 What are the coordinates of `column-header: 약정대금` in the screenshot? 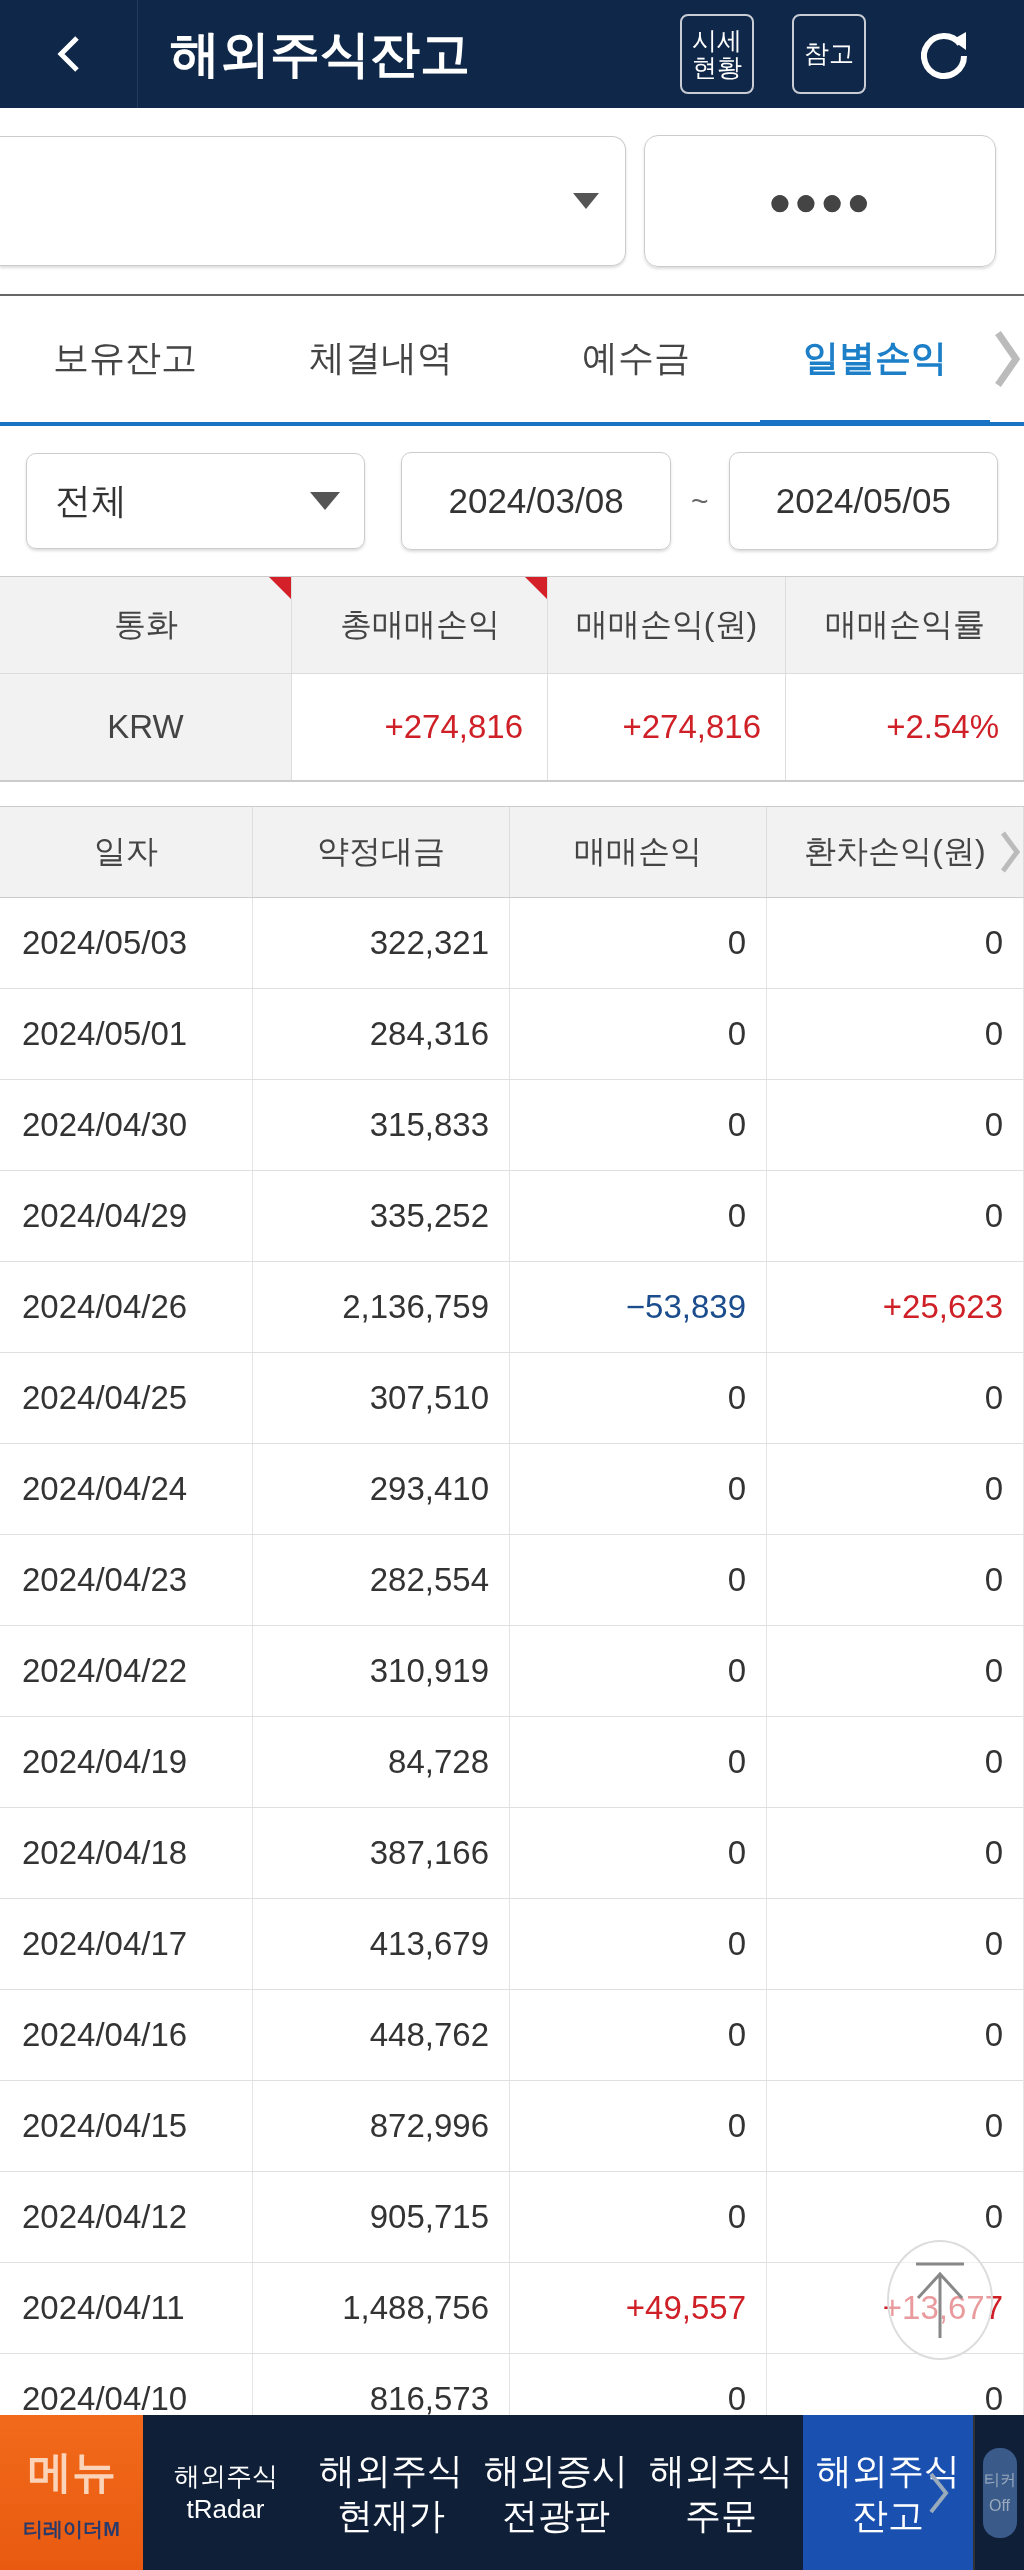 It's located at (381, 852).